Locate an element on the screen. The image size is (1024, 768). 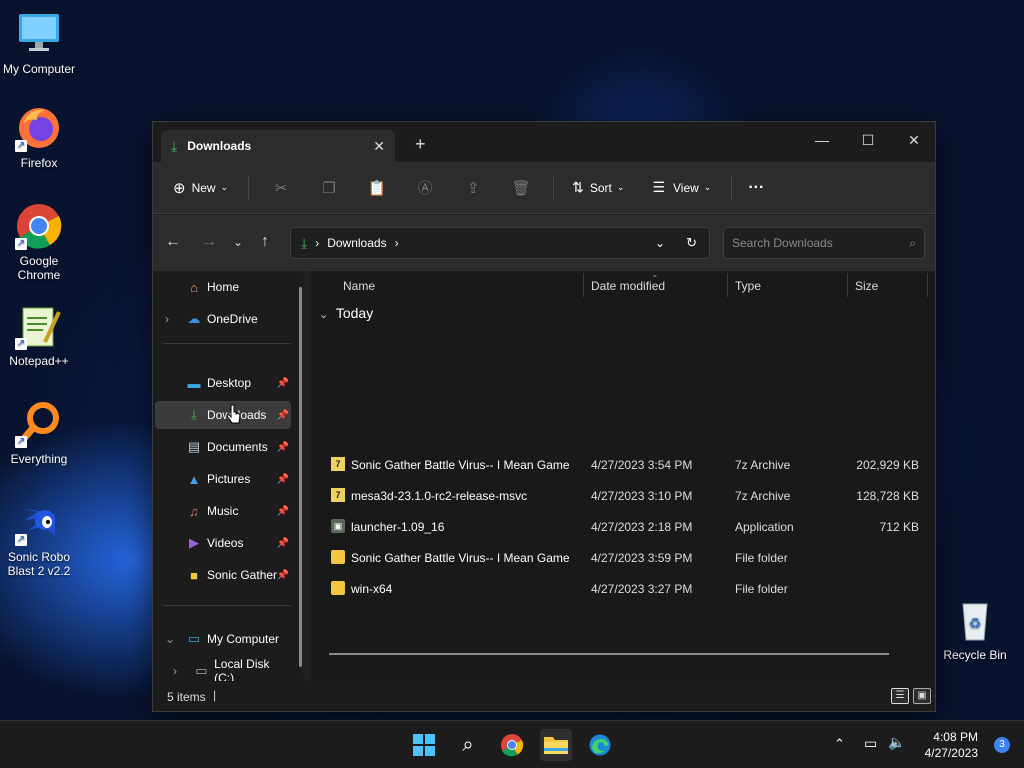
sidebar-divider is located at coordinates (227, 343).